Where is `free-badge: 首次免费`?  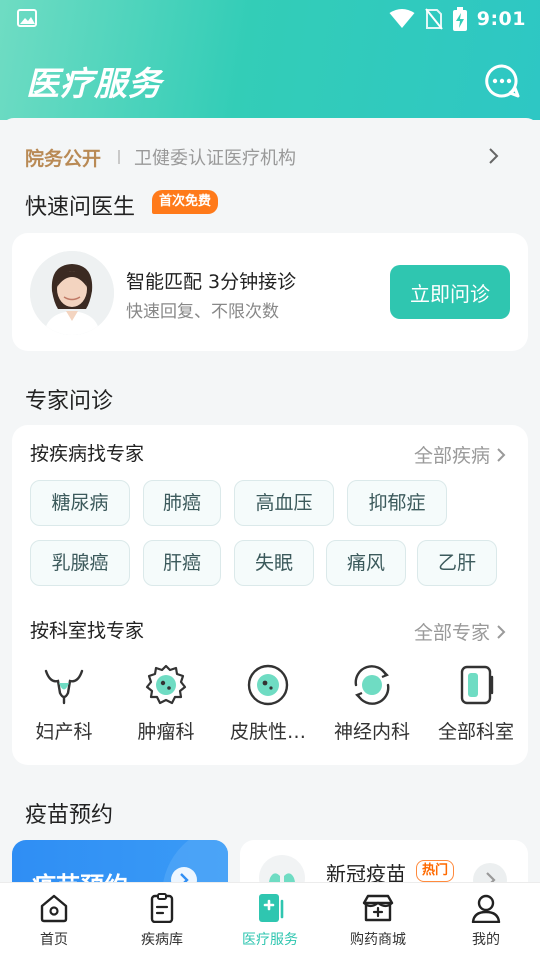 free-badge: 首次免费 is located at coordinates (185, 202).